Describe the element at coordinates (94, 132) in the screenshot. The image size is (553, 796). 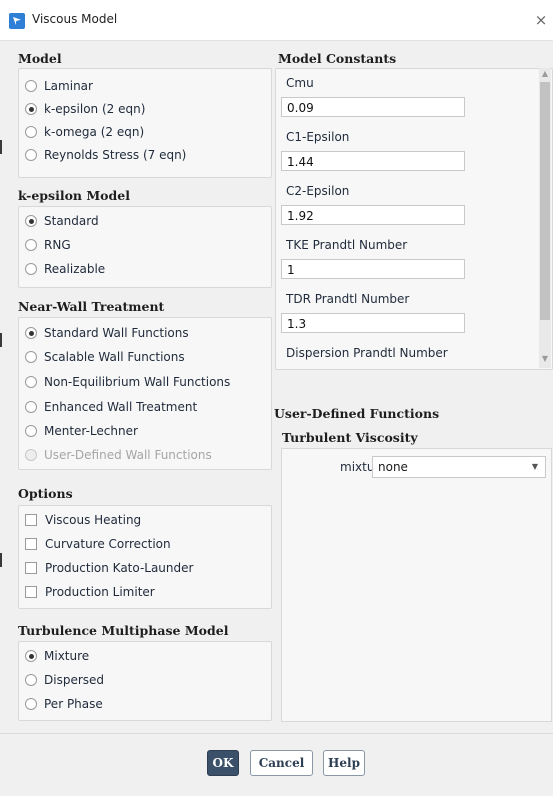
I see `model-option-label: k-omega (2 eqn)` at that location.